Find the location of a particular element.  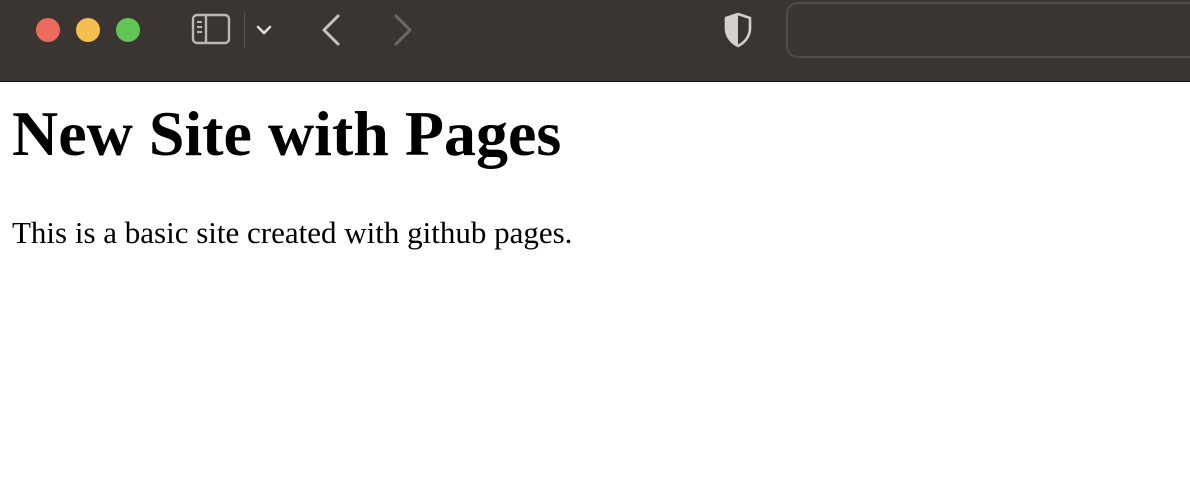

chevron-down-icon is located at coordinates (264, 30).